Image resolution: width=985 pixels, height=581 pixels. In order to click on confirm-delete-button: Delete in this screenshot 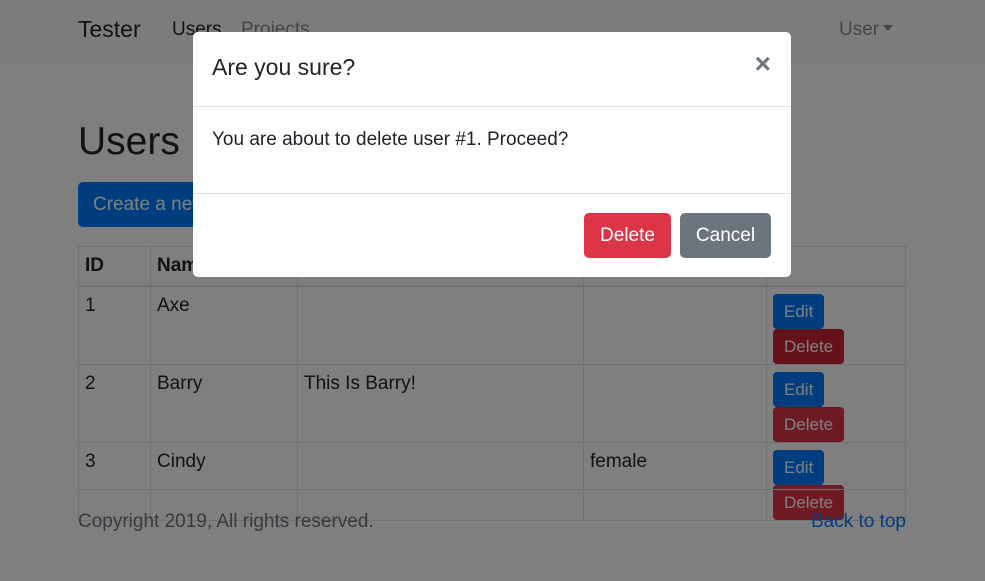, I will do `click(627, 235)`.